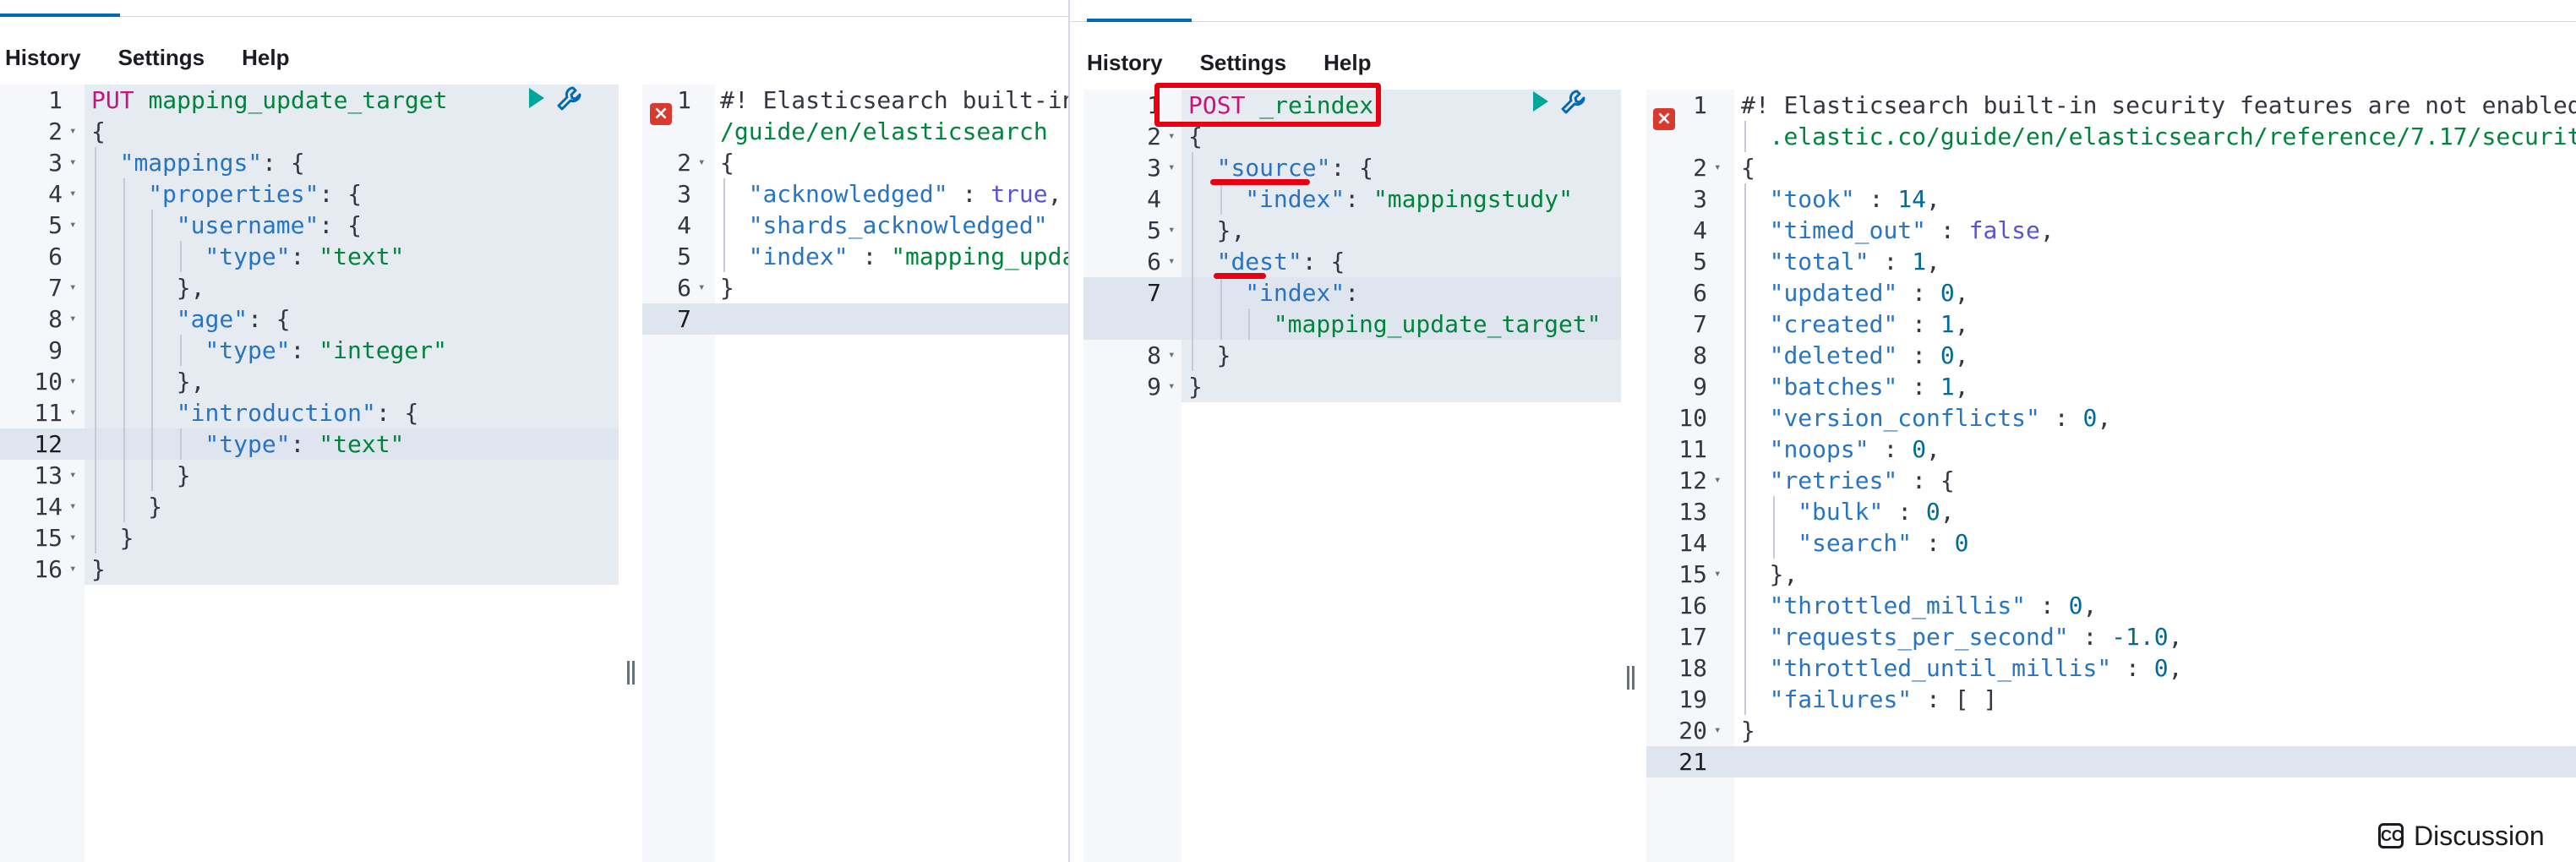 Image resolution: width=2576 pixels, height=862 pixels. I want to click on code-line: 13 "bulk" : 0,, so click(2111, 511).